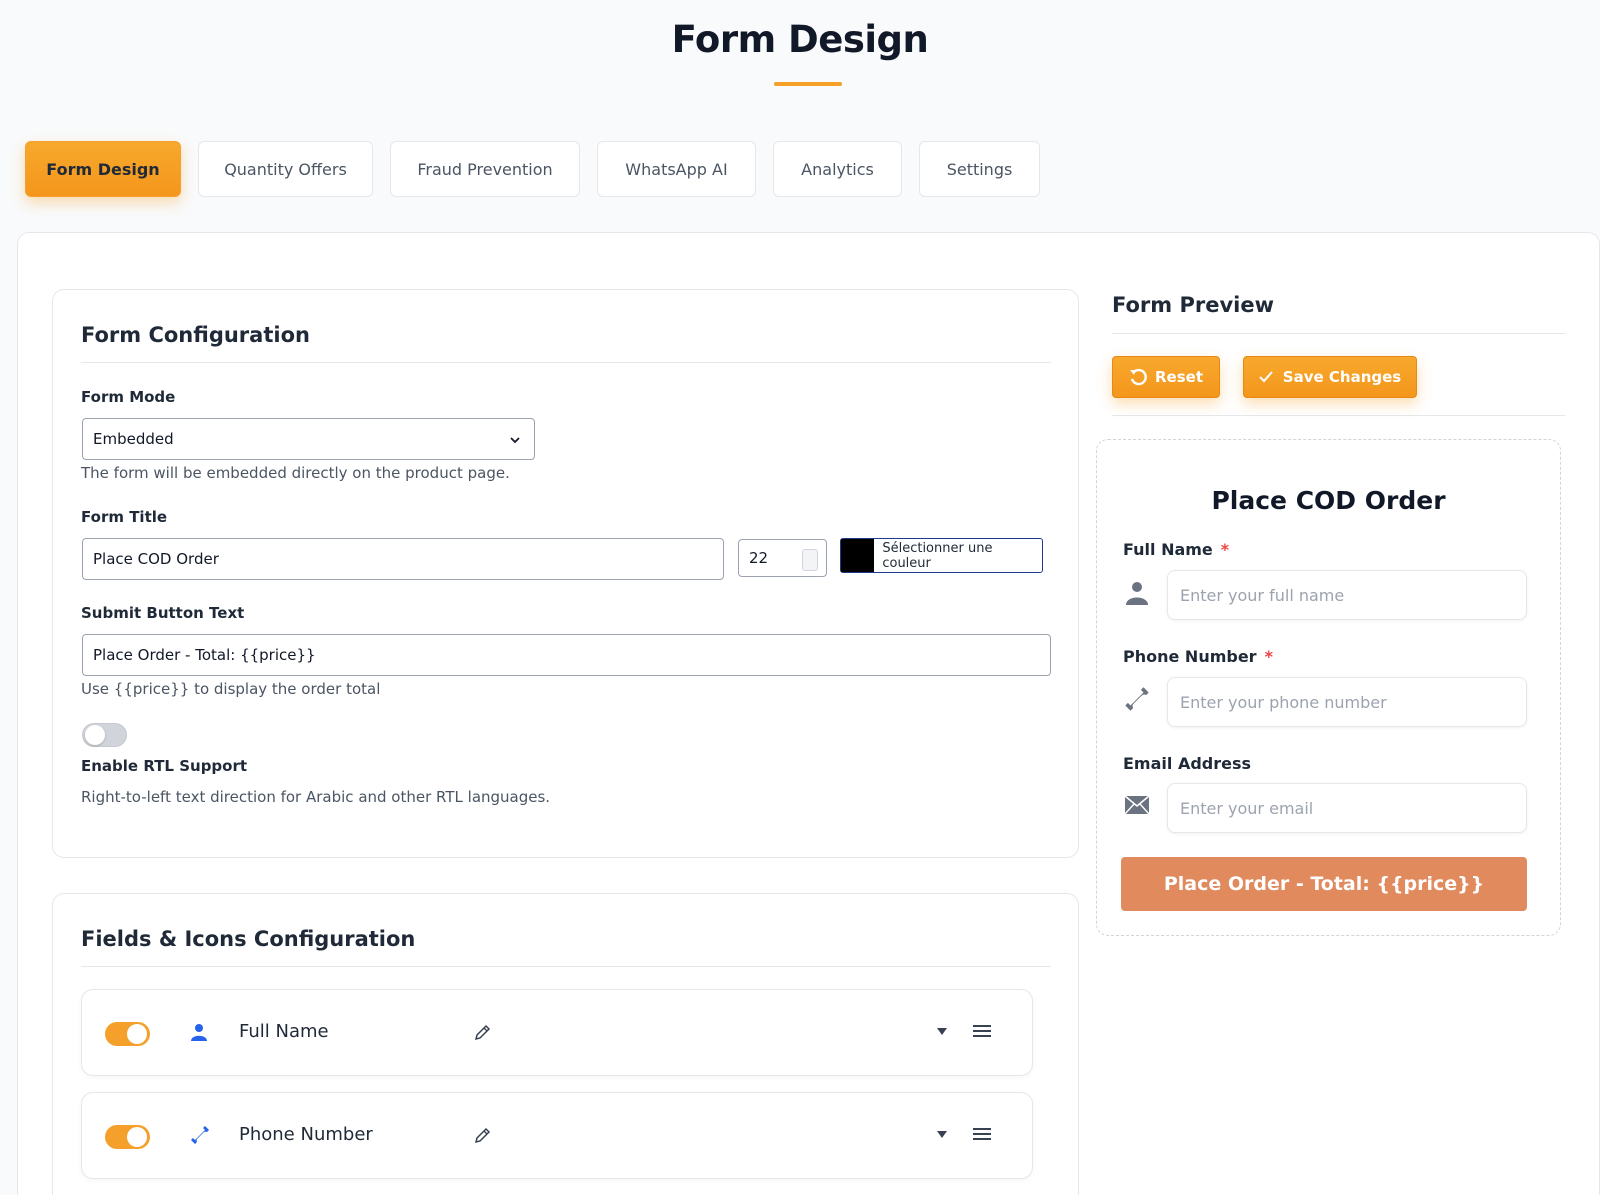 Image resolution: width=1600 pixels, height=1195 pixels. I want to click on font-size-input: 22, so click(782, 558).